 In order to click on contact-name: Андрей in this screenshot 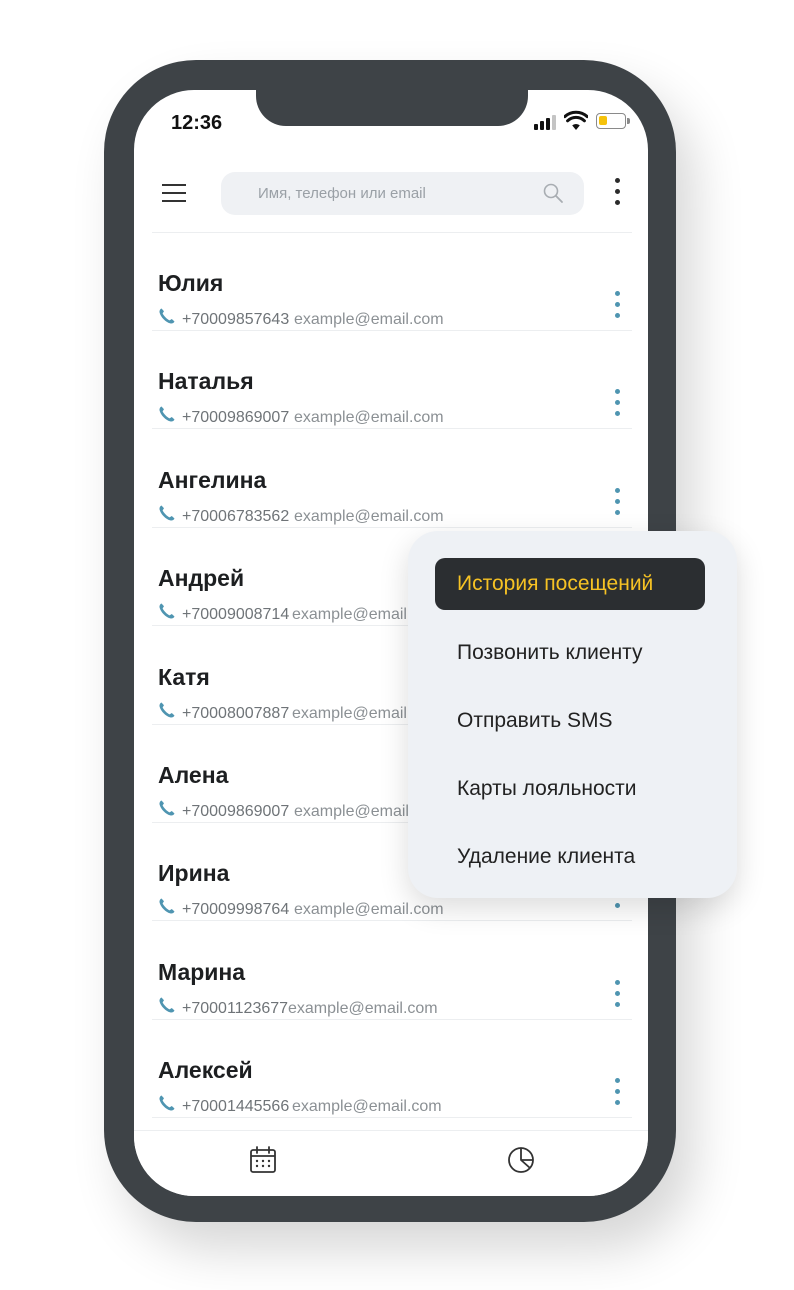, I will do `click(201, 578)`.